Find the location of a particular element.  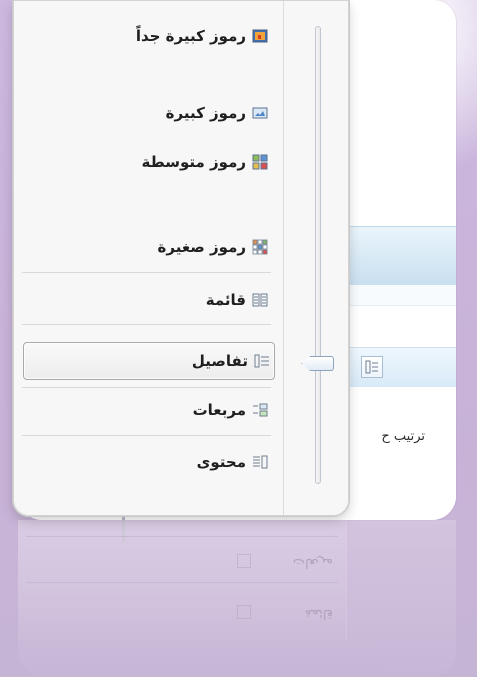

menu-item-label: رموز كبيرة is located at coordinates (205, 112).